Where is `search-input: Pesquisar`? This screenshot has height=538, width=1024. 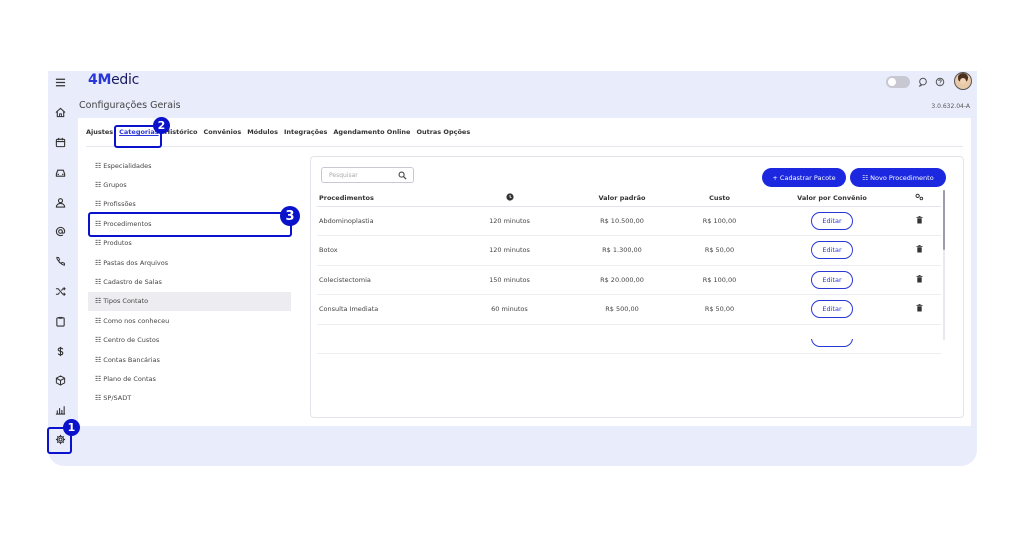
search-input: Pesquisar is located at coordinates (367, 175).